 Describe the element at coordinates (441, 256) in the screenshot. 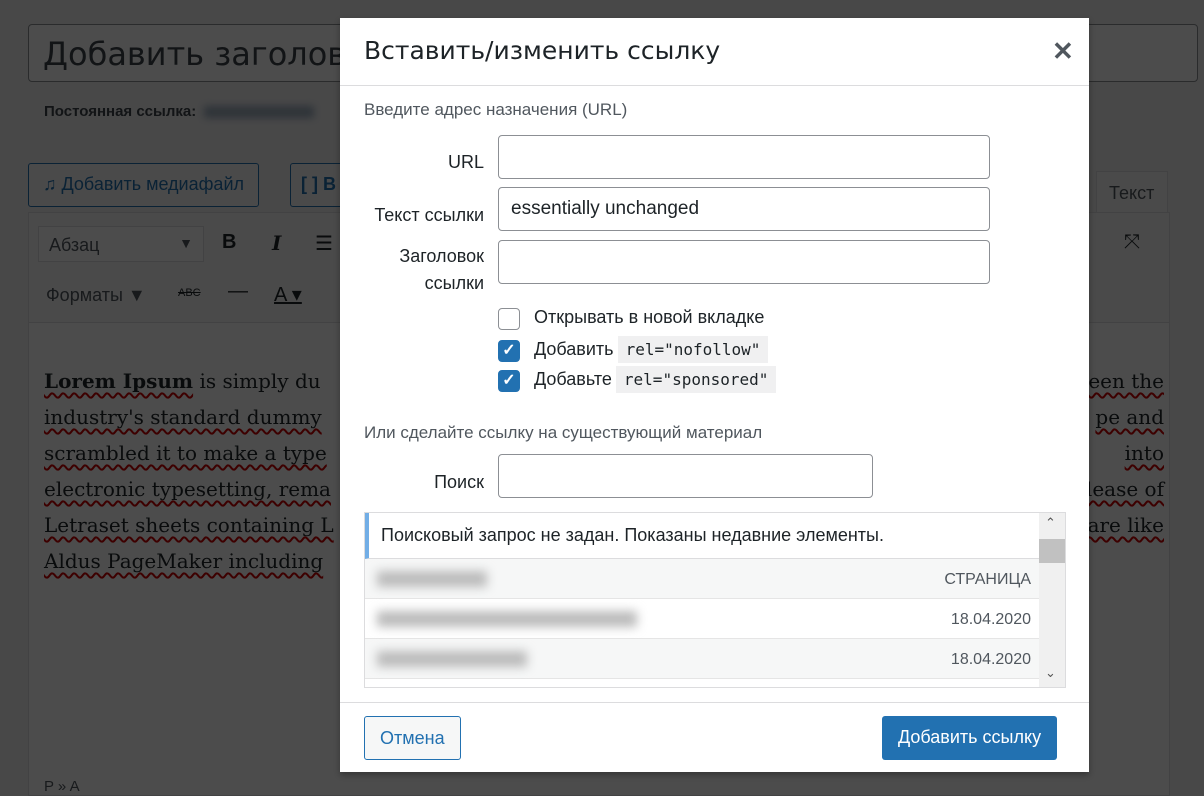

I see `link-title-label-line: Заголовок` at that location.